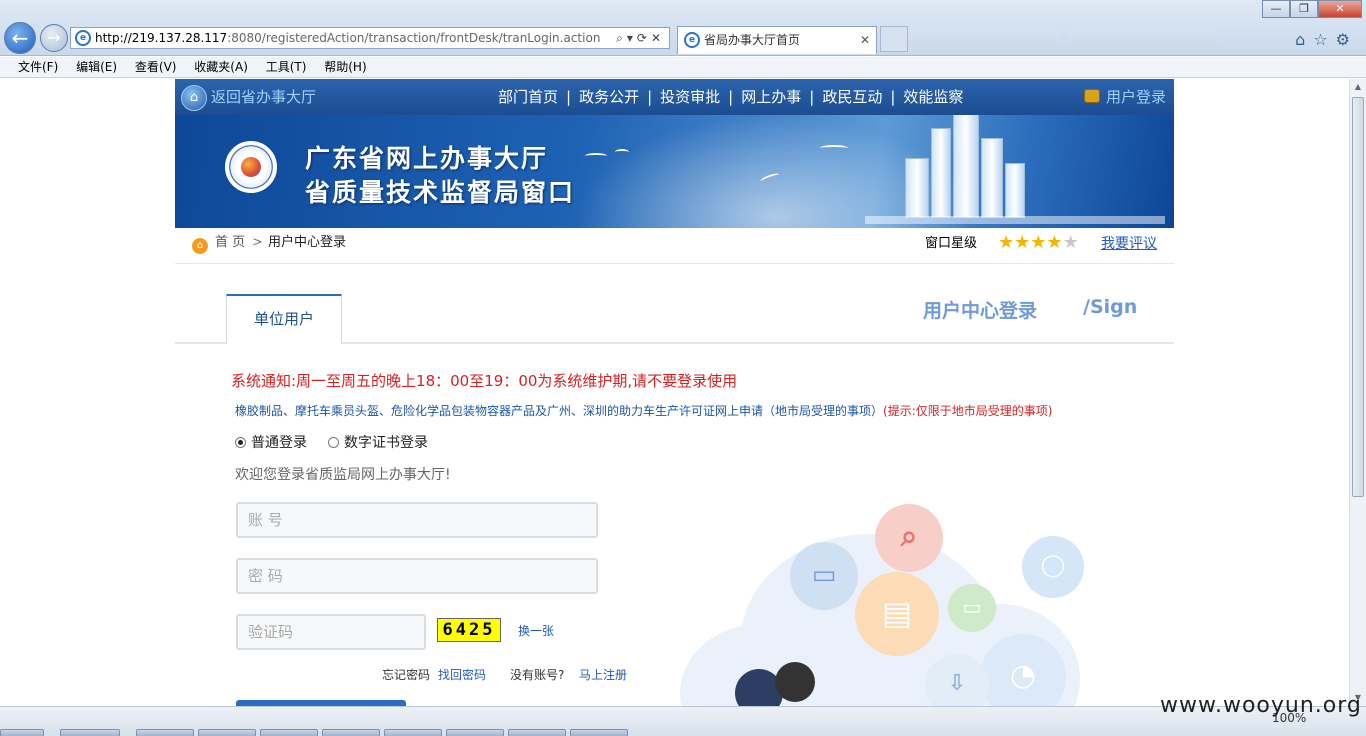 This screenshot has width=1366, height=736. I want to click on captcha-refresh-link: 换一张, so click(536, 630).